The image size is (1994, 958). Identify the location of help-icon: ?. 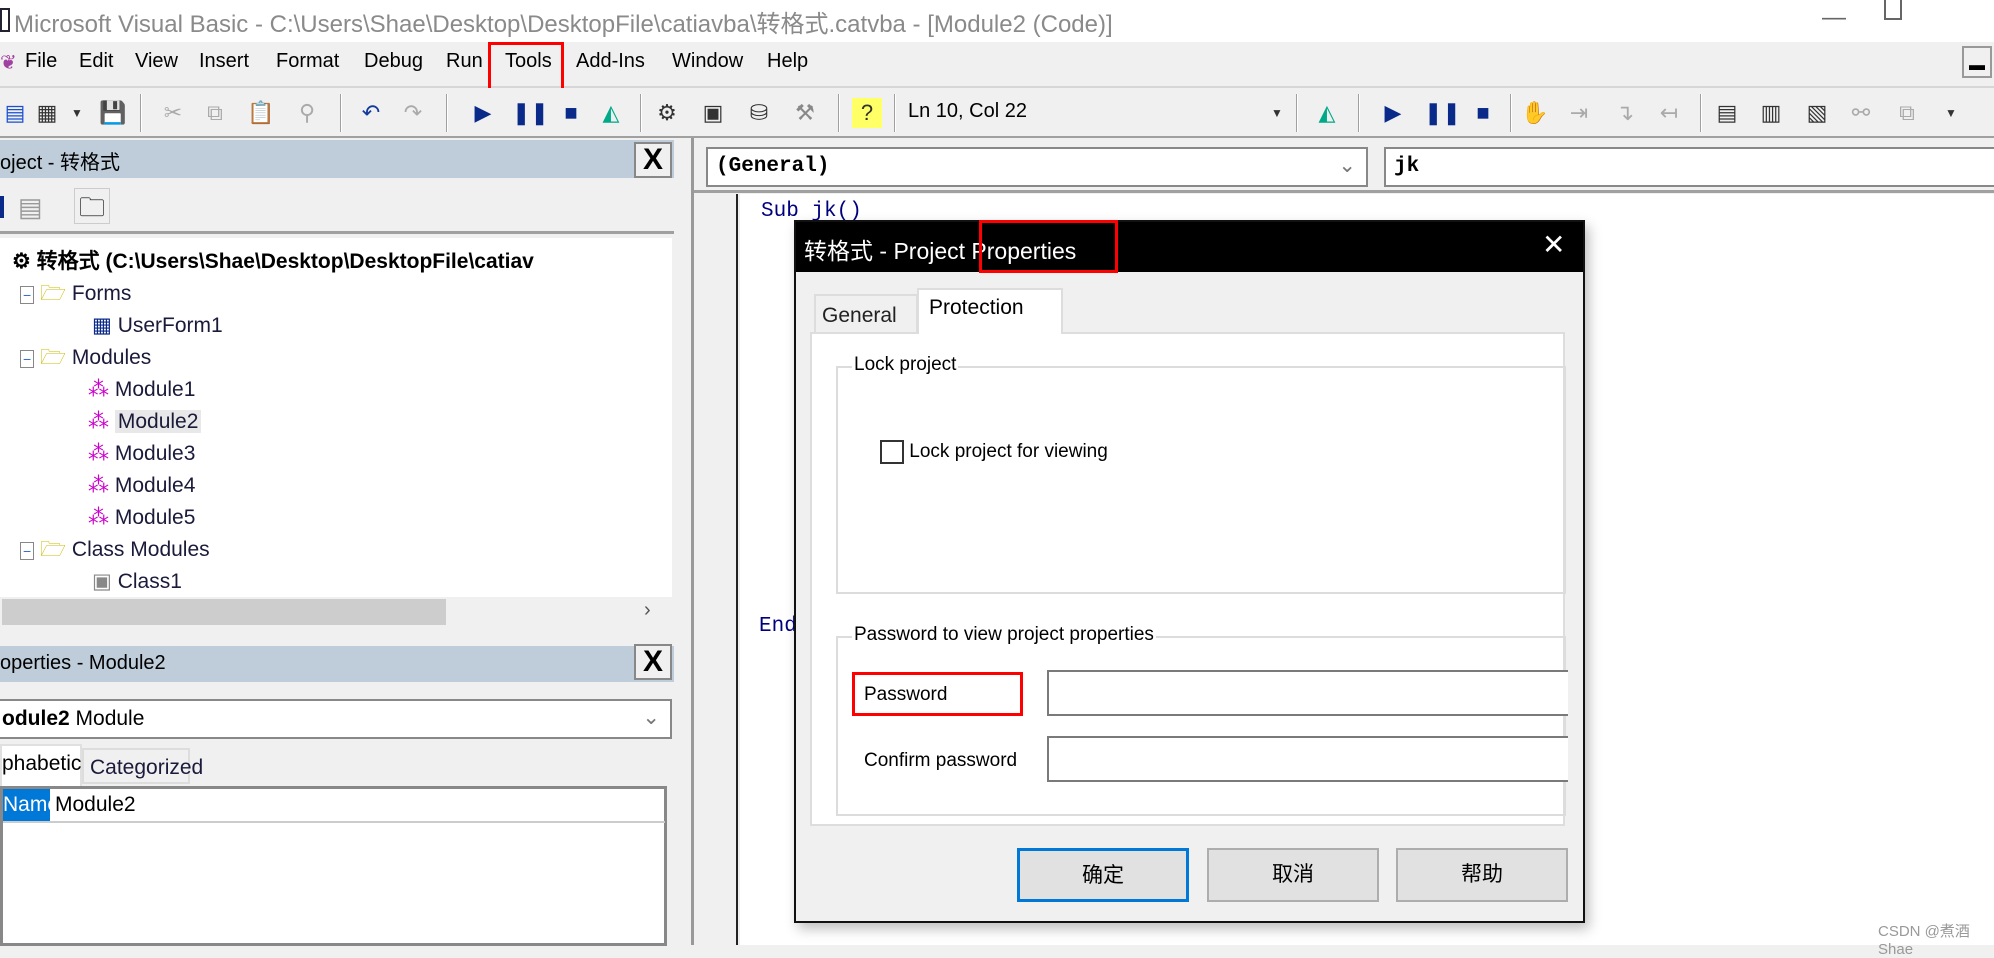
(867, 113).